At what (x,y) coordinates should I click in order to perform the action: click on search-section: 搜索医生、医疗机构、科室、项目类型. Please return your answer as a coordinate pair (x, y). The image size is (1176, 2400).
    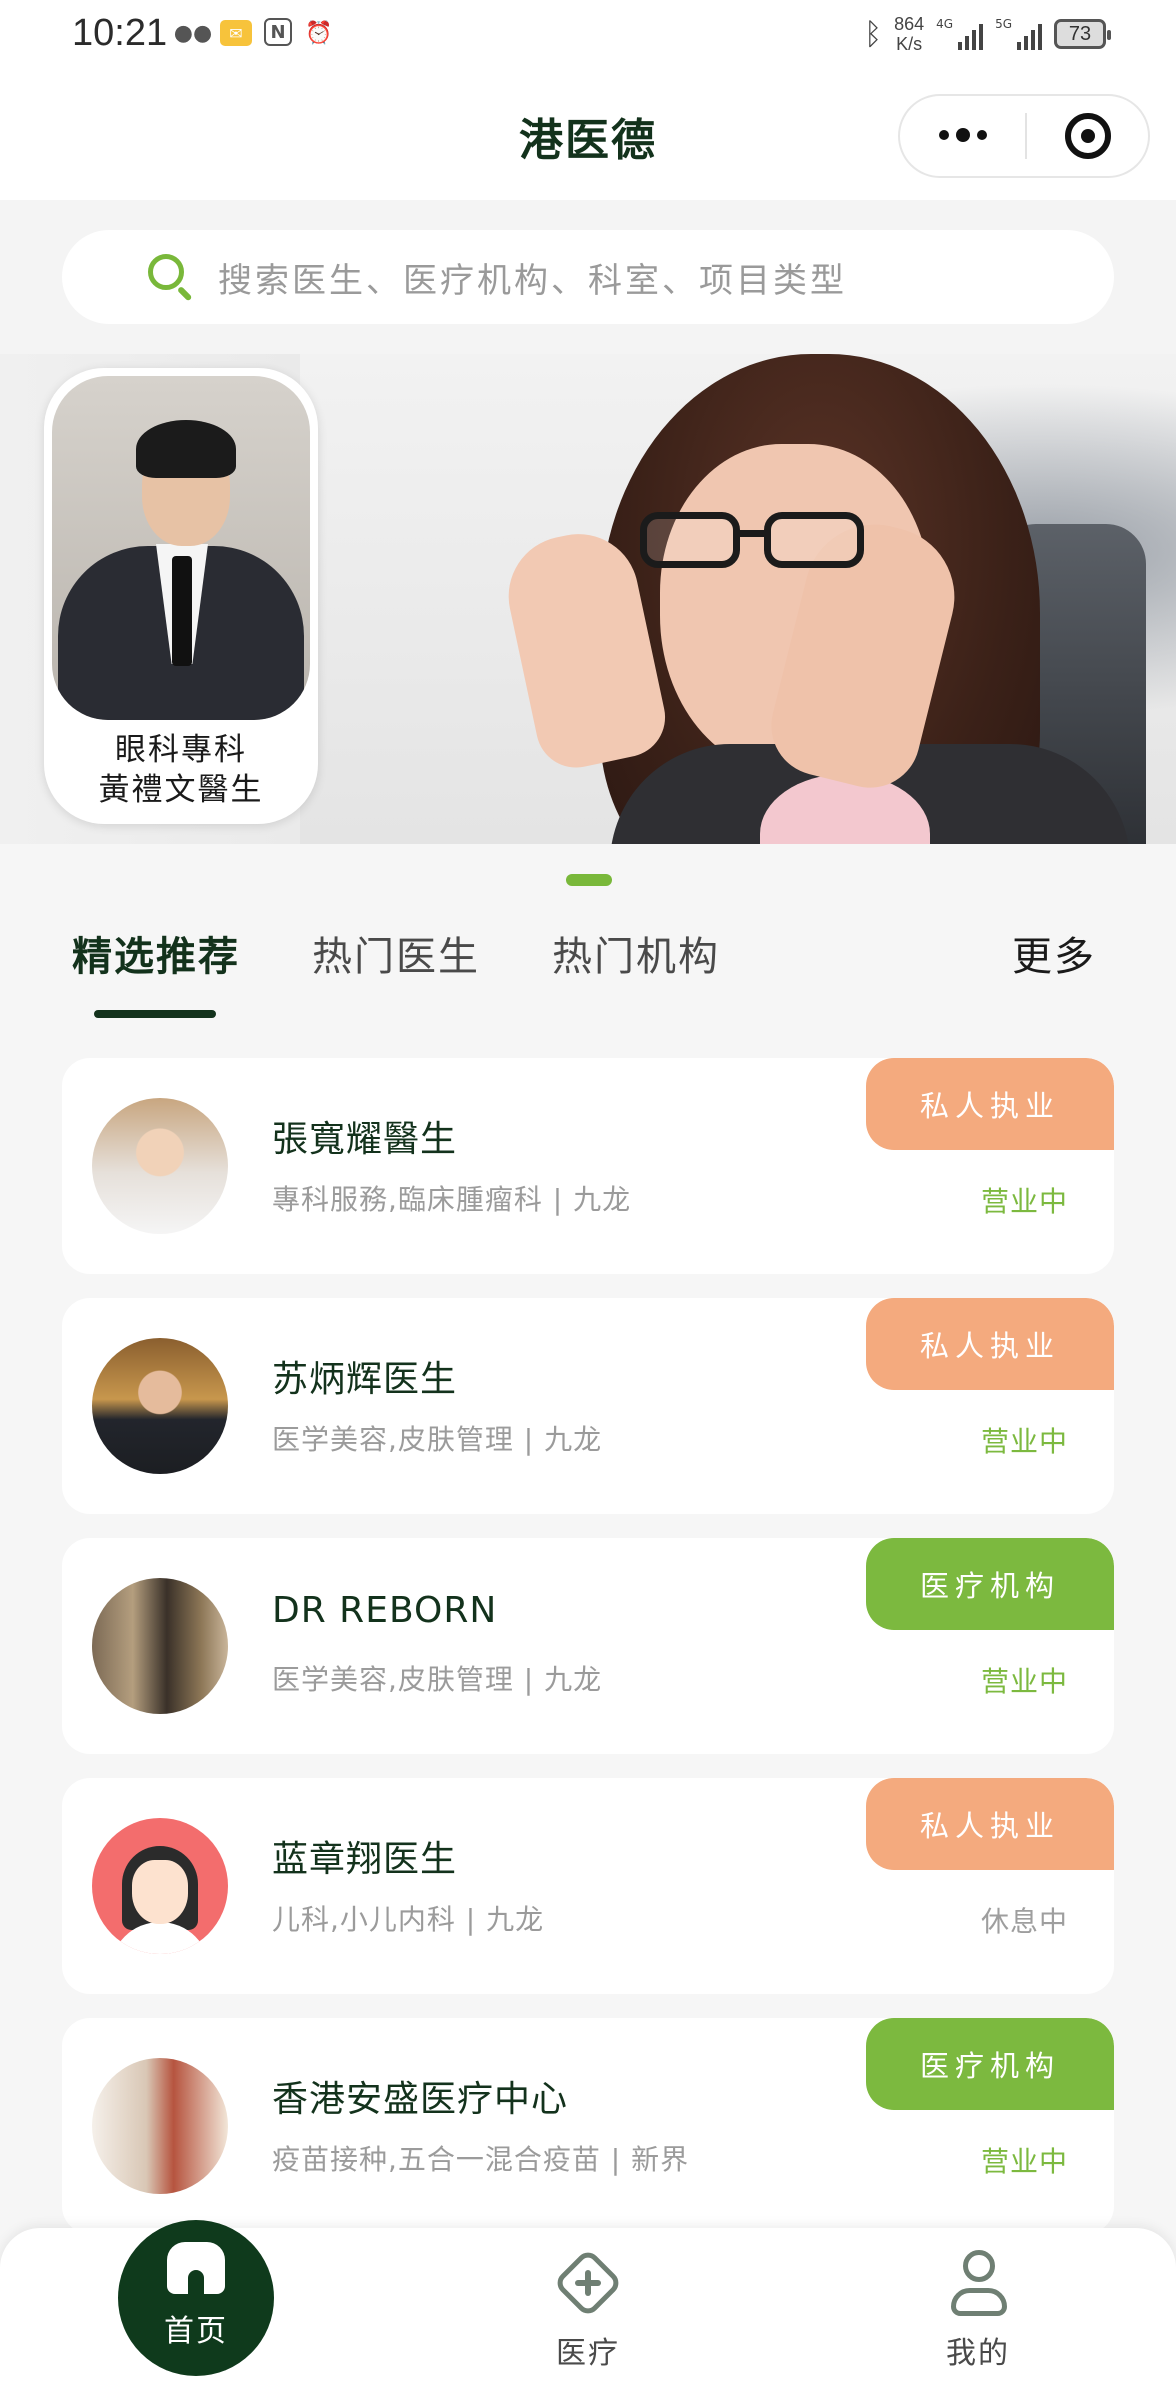
    Looking at the image, I should click on (588, 277).